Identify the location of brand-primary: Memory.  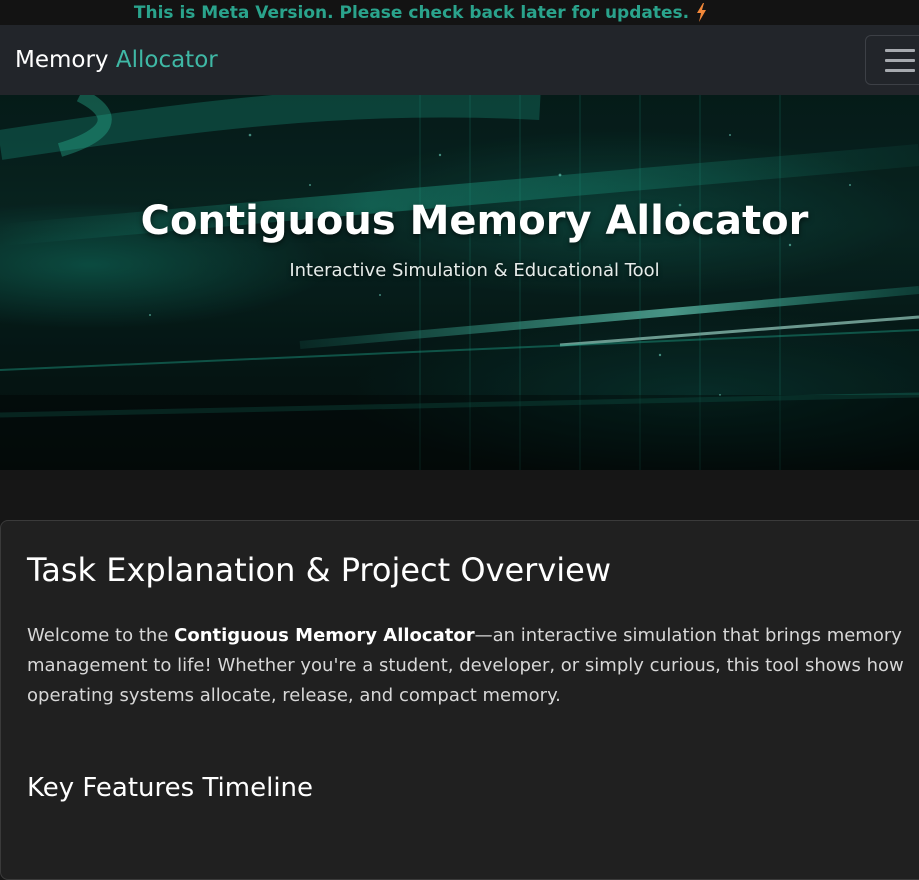
(62, 60).